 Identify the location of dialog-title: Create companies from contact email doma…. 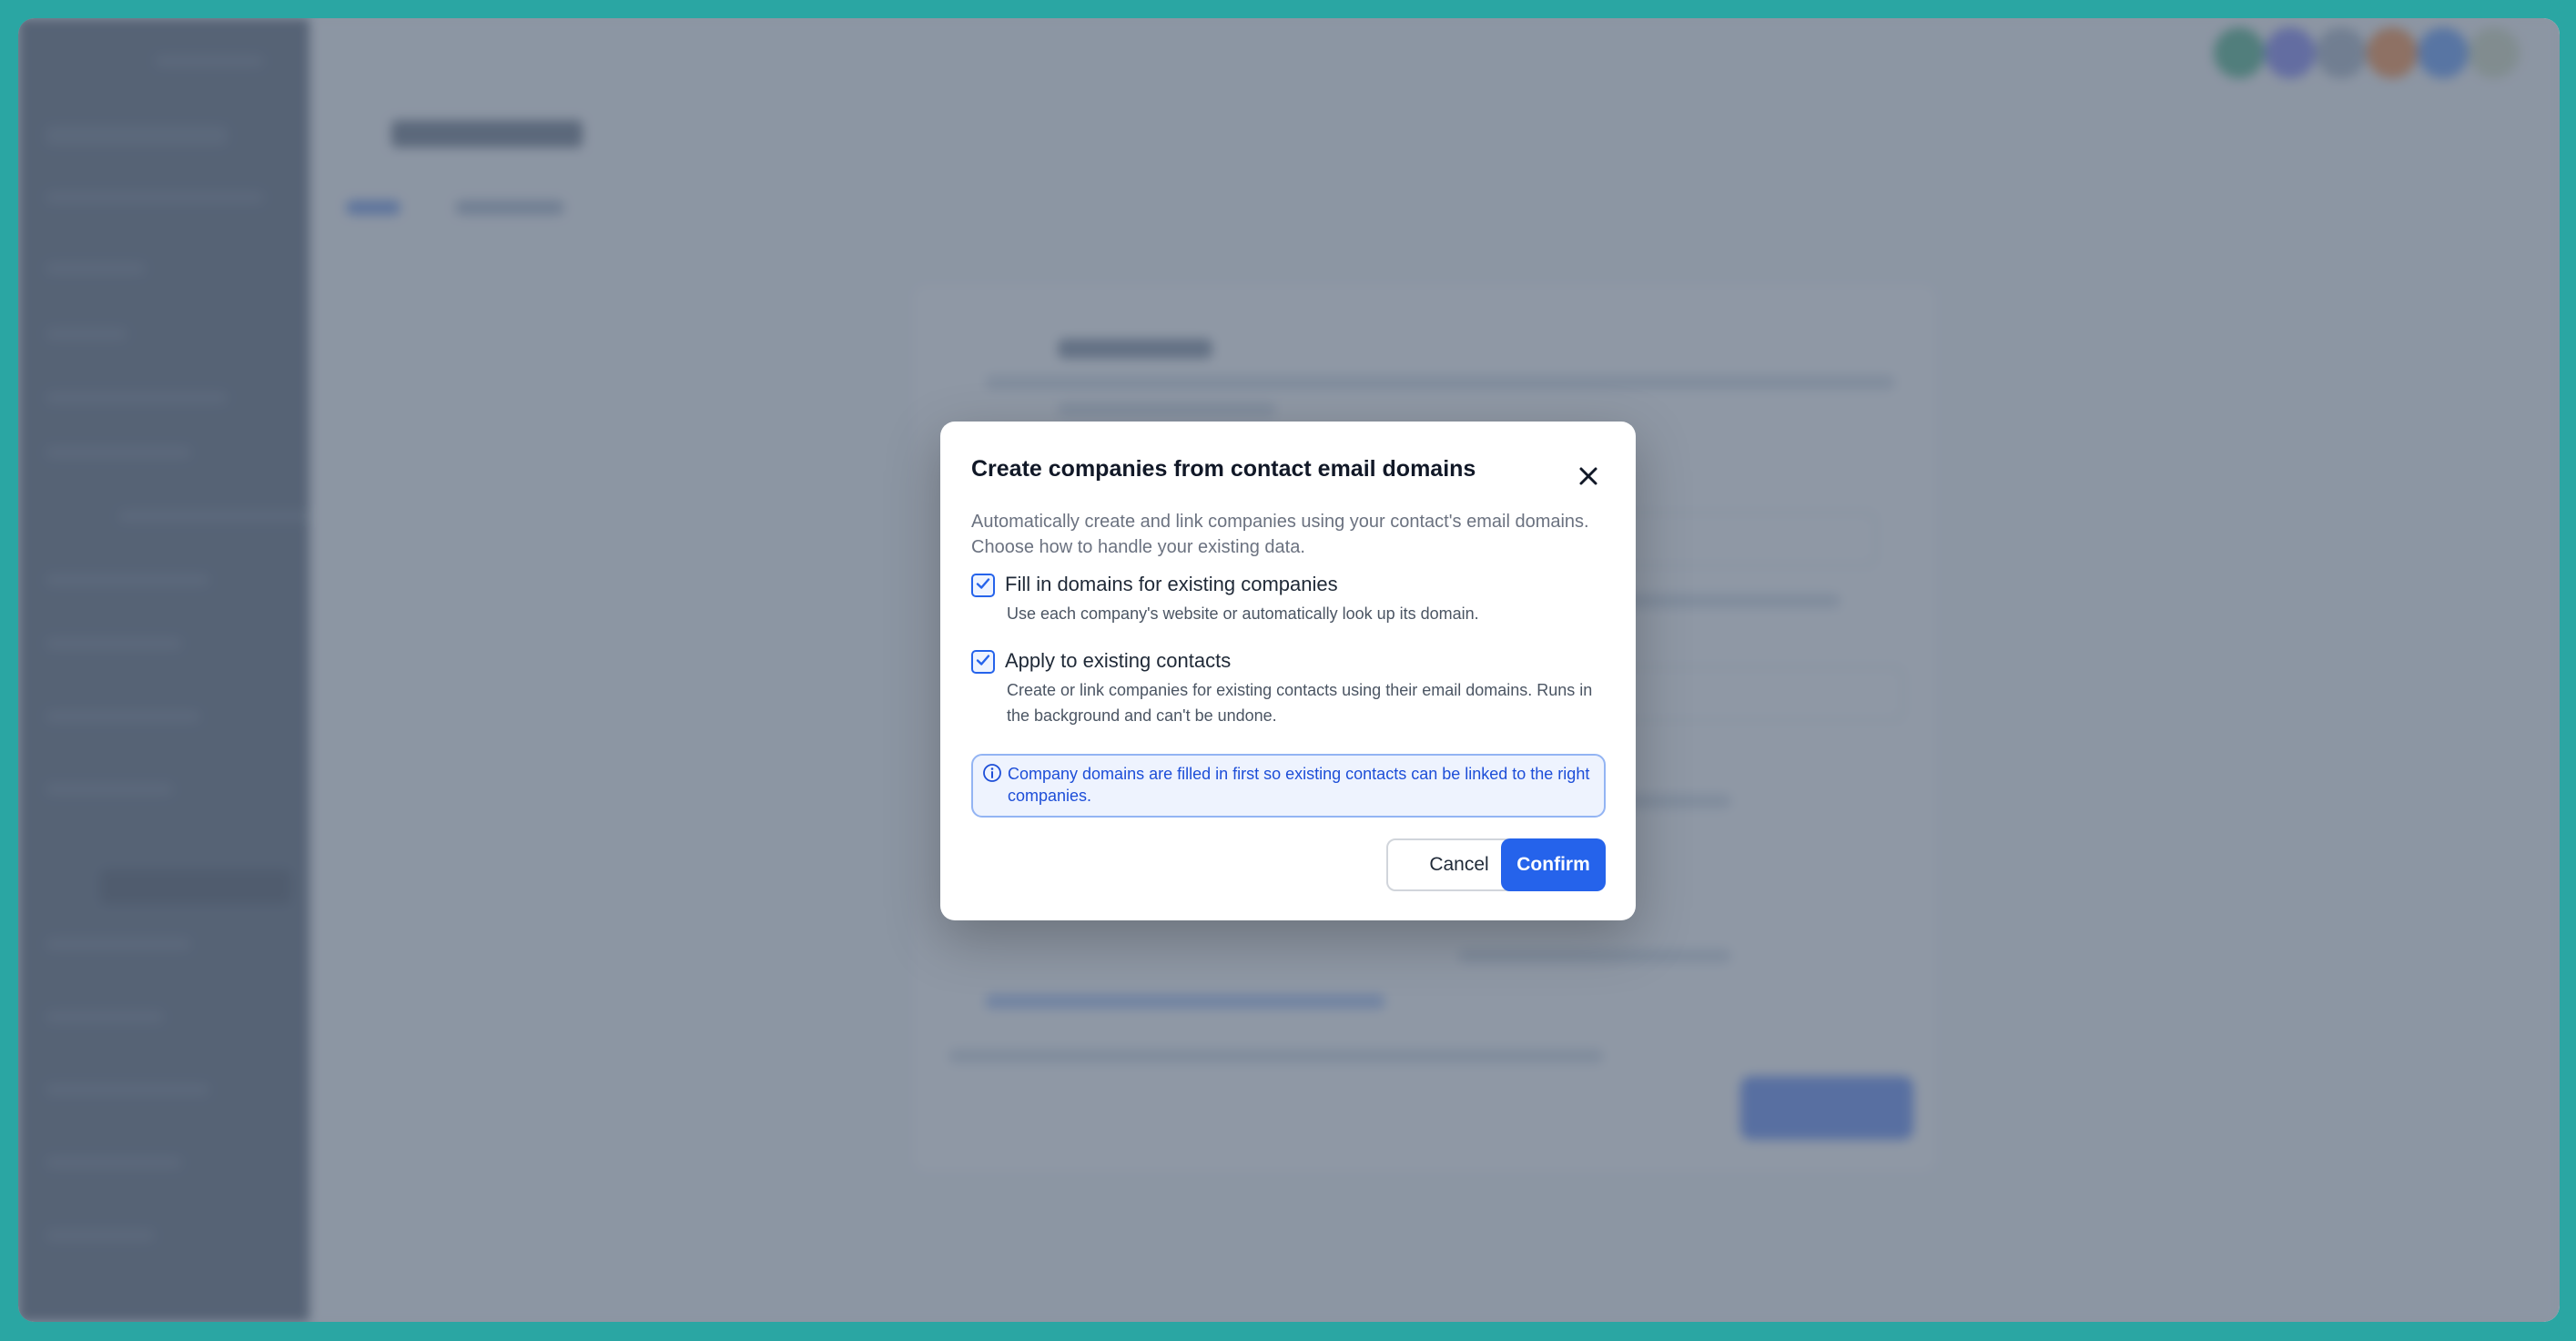
(1223, 469).